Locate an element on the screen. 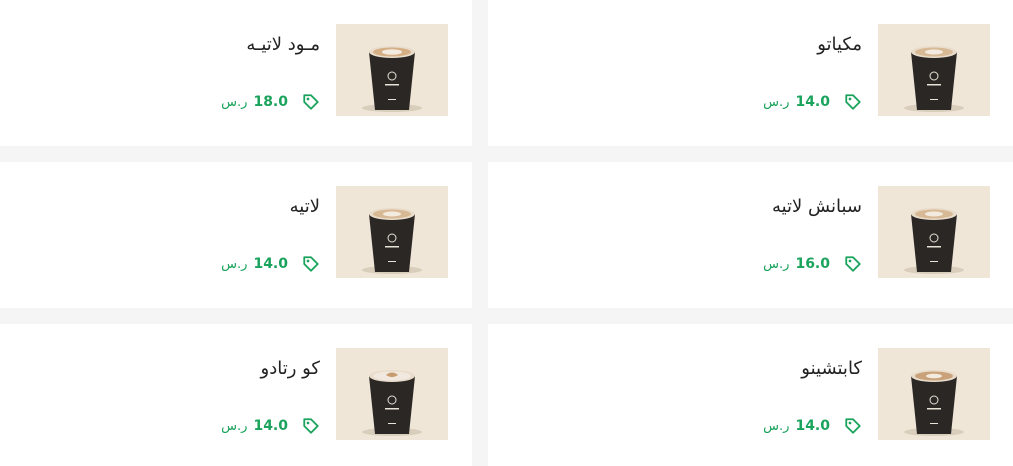 The height and width of the screenshot is (466, 1013). product-name: مكياتو is located at coordinates (839, 44).